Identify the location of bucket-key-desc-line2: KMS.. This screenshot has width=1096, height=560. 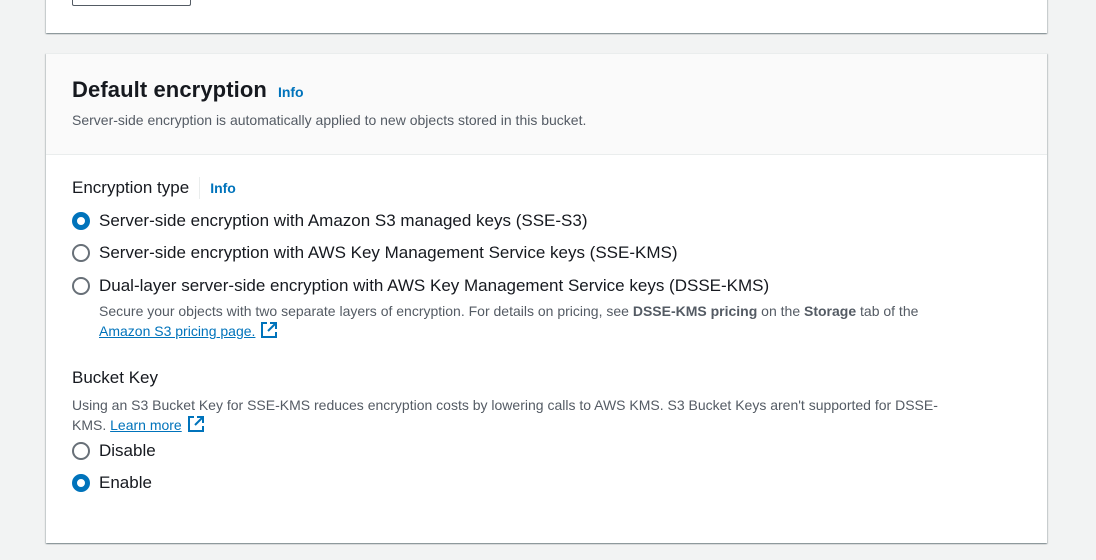
(89, 425).